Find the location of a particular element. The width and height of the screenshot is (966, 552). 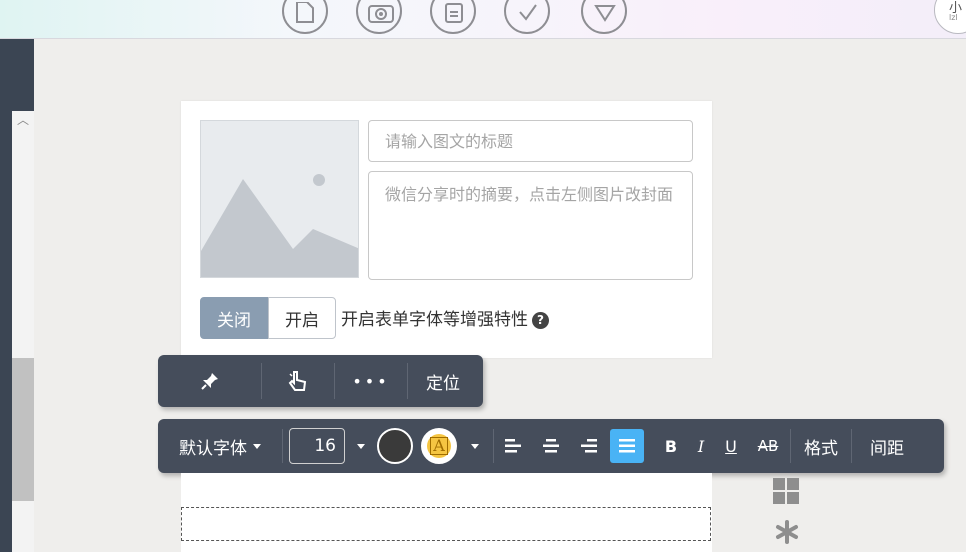

camera-icon is located at coordinates (379, 17).